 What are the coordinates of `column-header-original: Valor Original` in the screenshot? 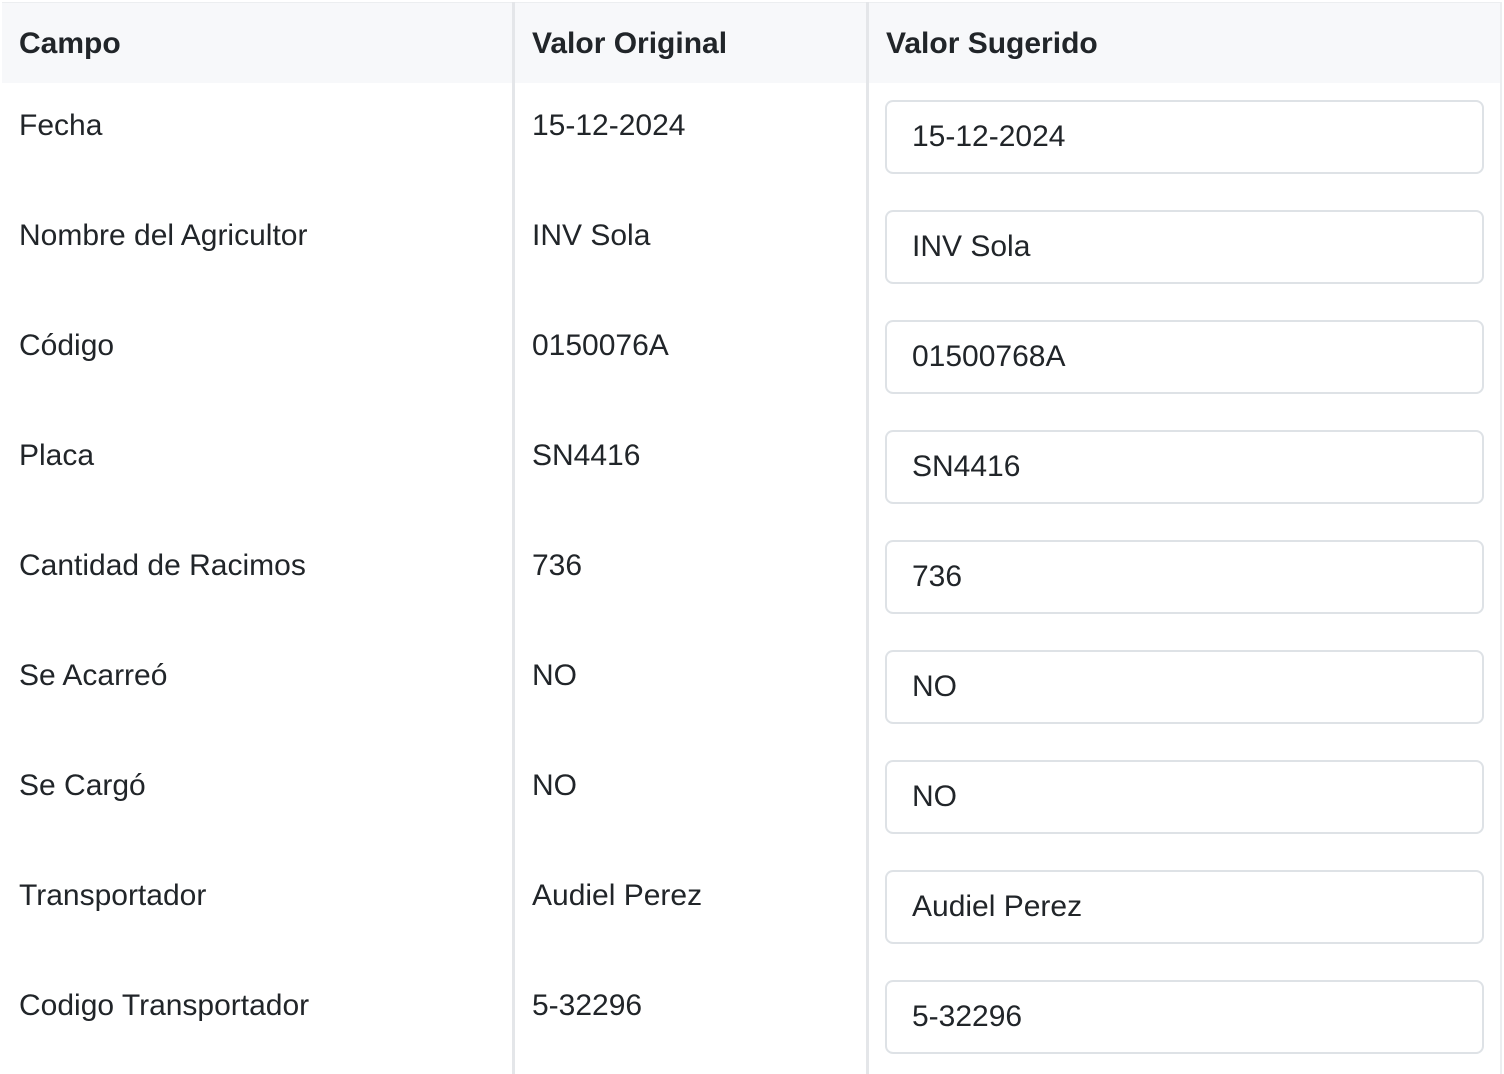 It's located at (630, 43).